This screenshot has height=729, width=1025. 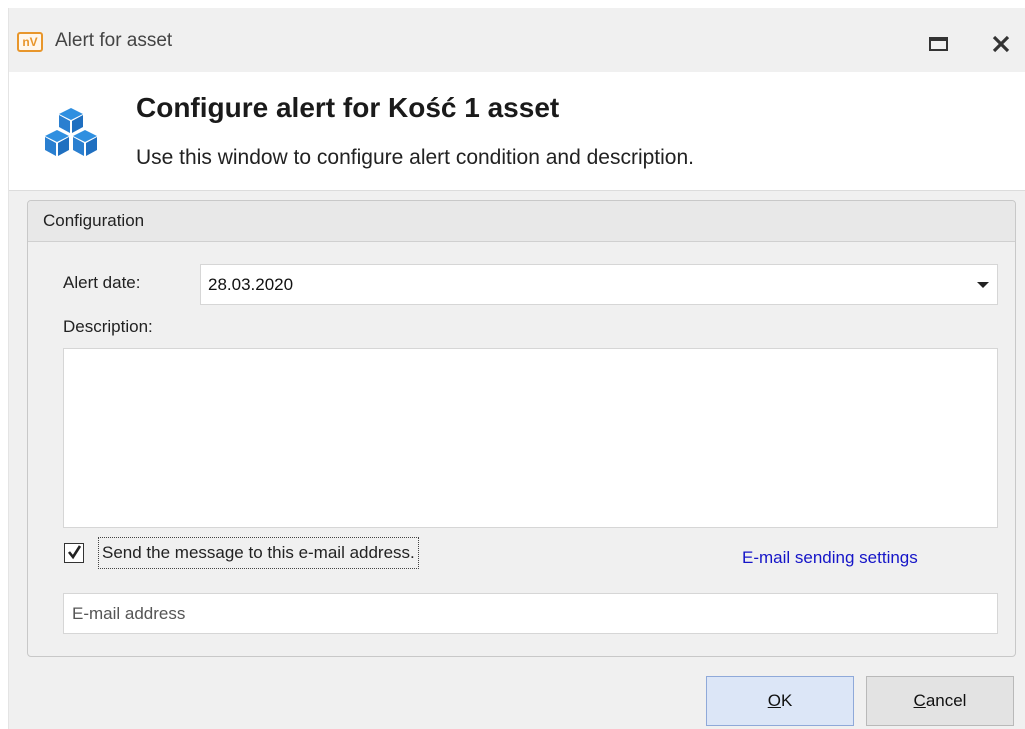 What do you see at coordinates (530, 613) in the screenshot?
I see `email-address-input` at bounding box center [530, 613].